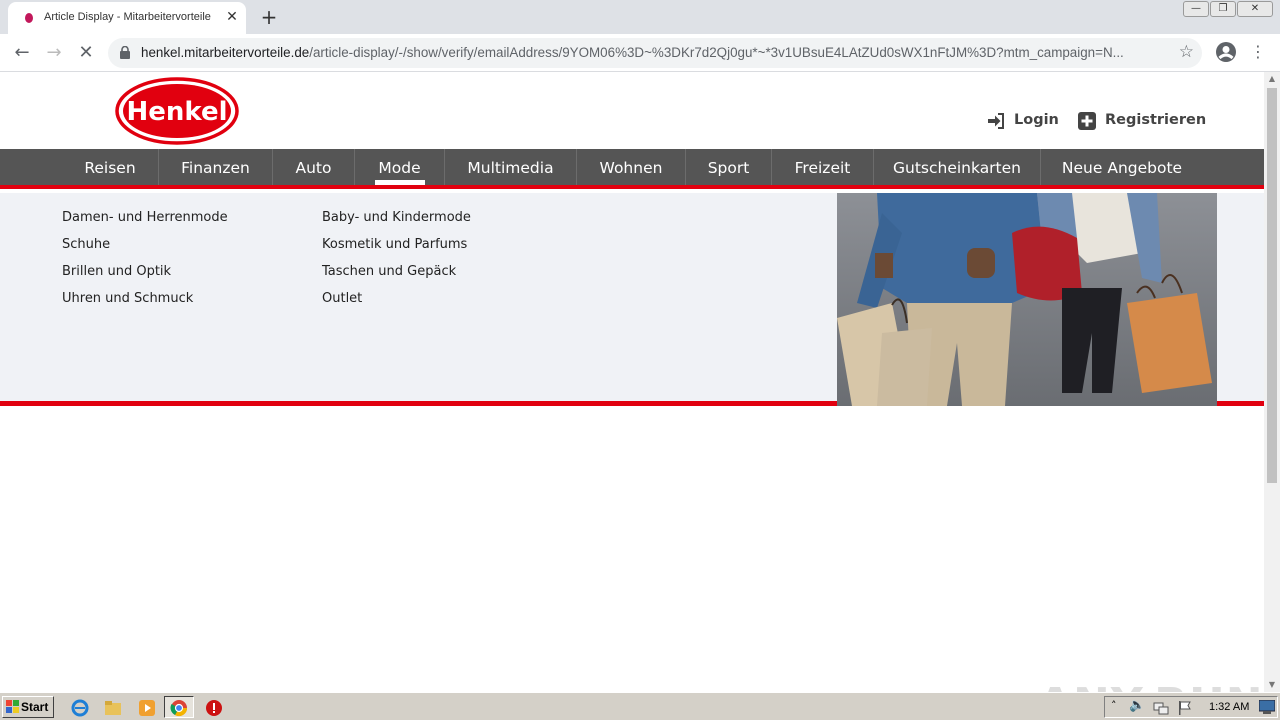 The image size is (1280, 720). I want to click on submenu-link-schuhe: Schuhe, so click(86, 244).